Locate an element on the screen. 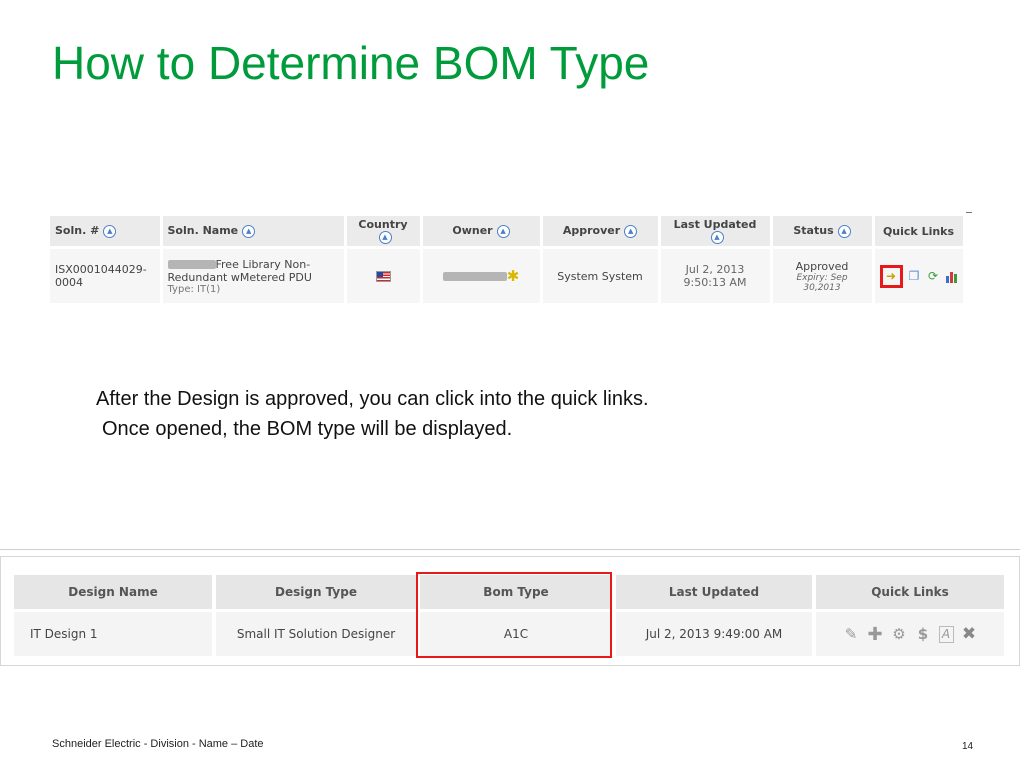 The width and height of the screenshot is (1024, 768). soln-type: Type: IT(1) is located at coordinates (194, 289).